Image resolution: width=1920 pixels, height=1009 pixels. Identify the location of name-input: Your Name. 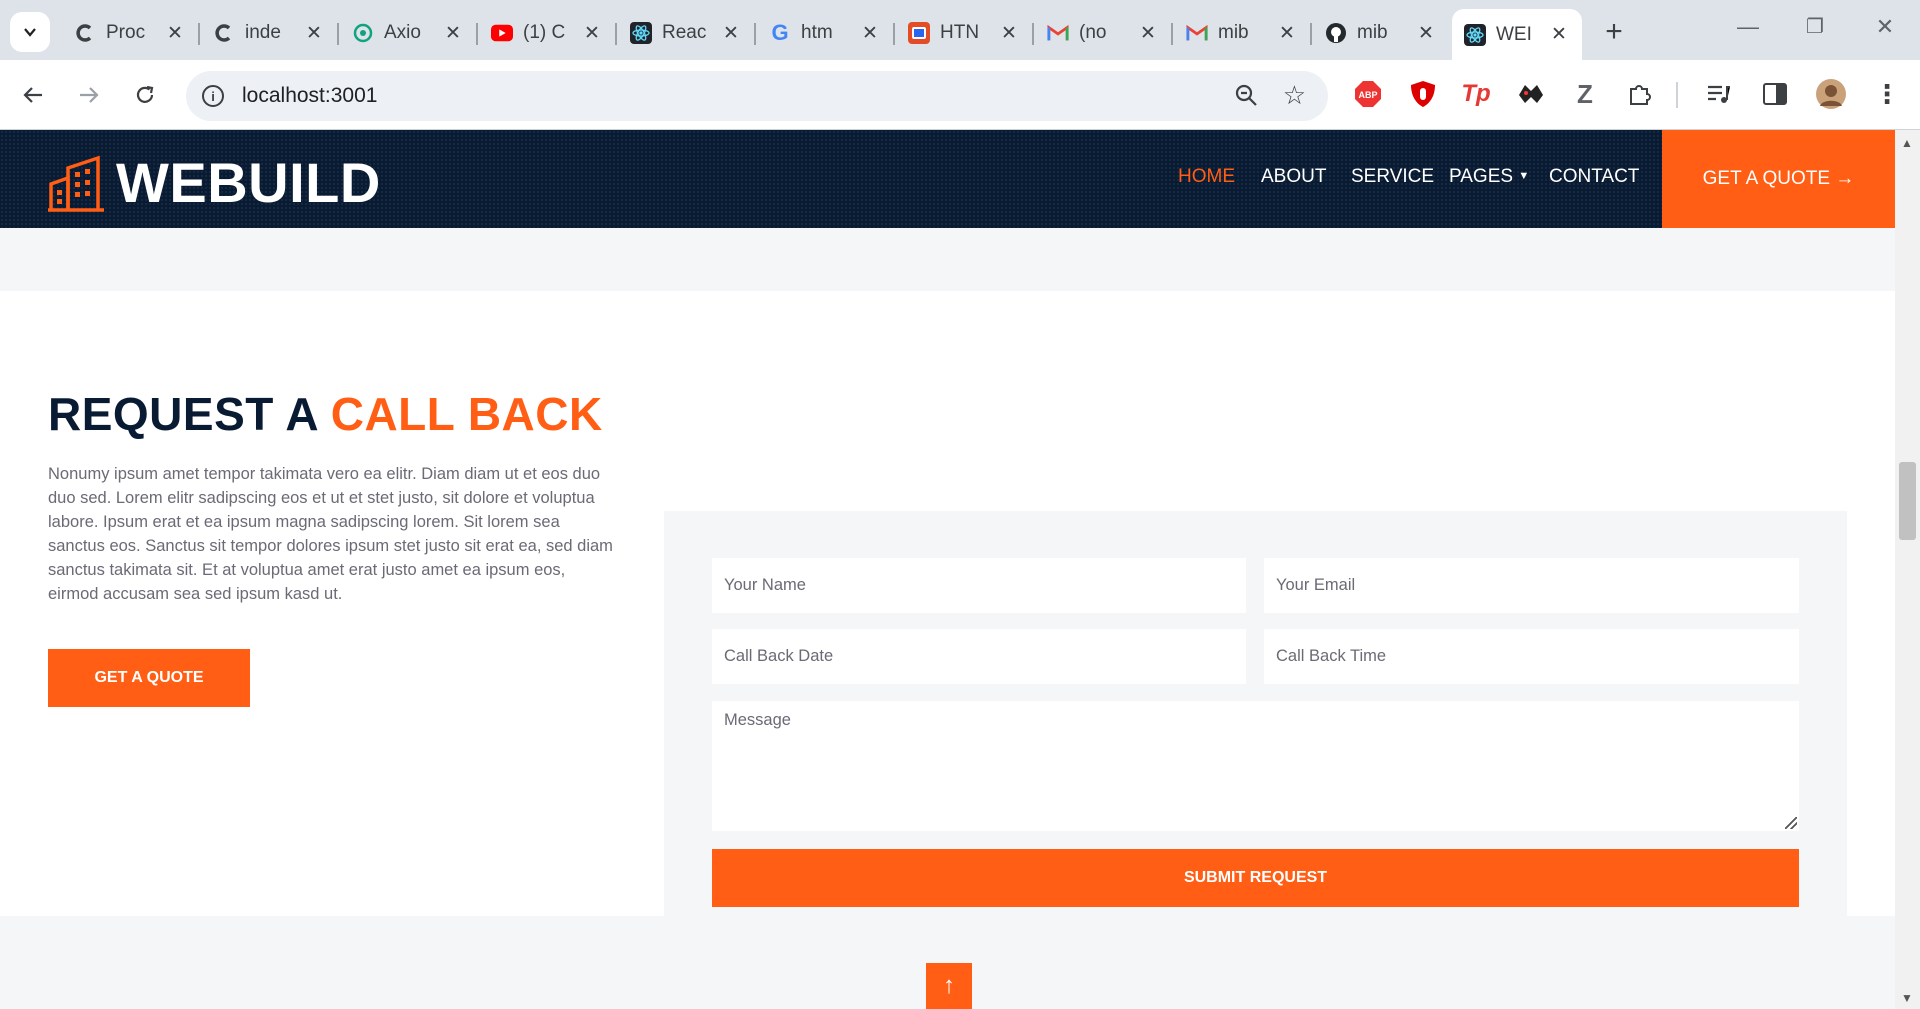
(979, 585).